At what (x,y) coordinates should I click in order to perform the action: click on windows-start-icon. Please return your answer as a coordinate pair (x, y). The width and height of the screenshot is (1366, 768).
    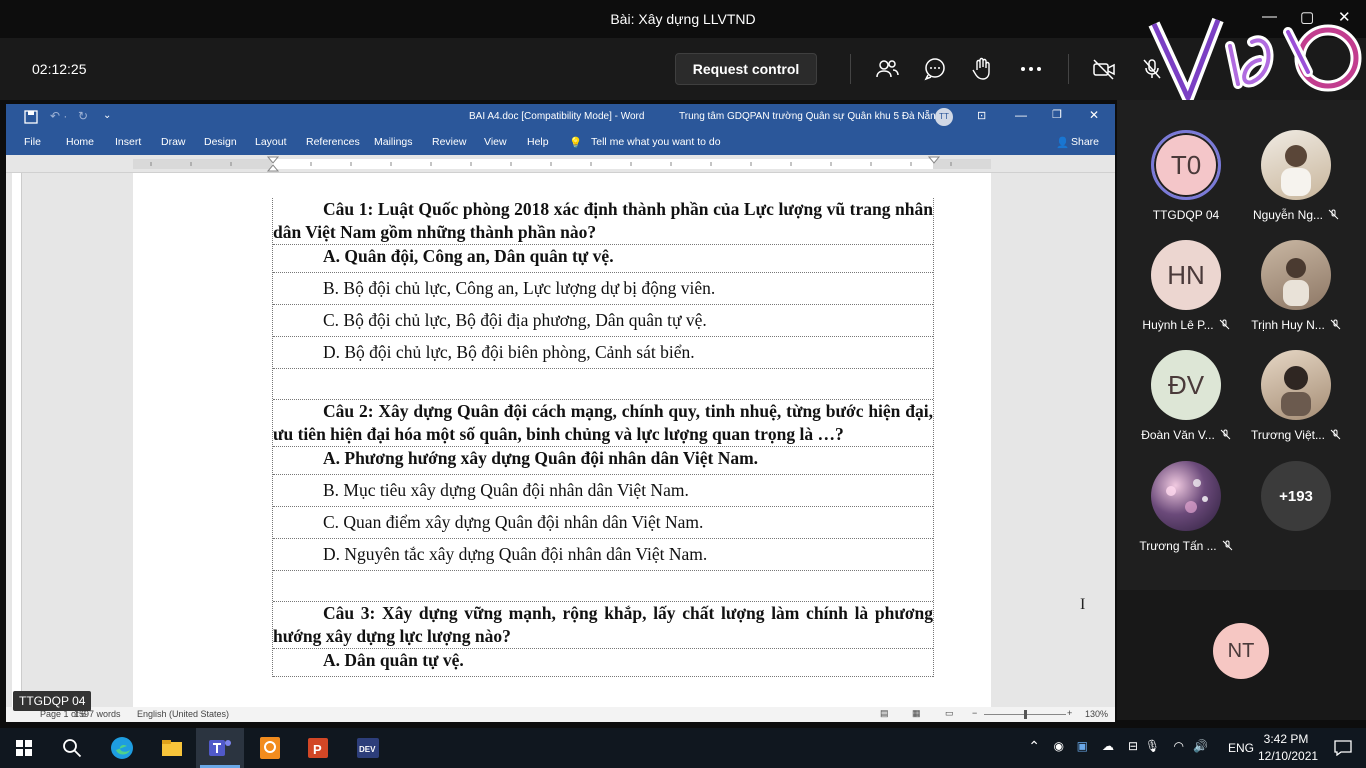
    Looking at the image, I should click on (24, 748).